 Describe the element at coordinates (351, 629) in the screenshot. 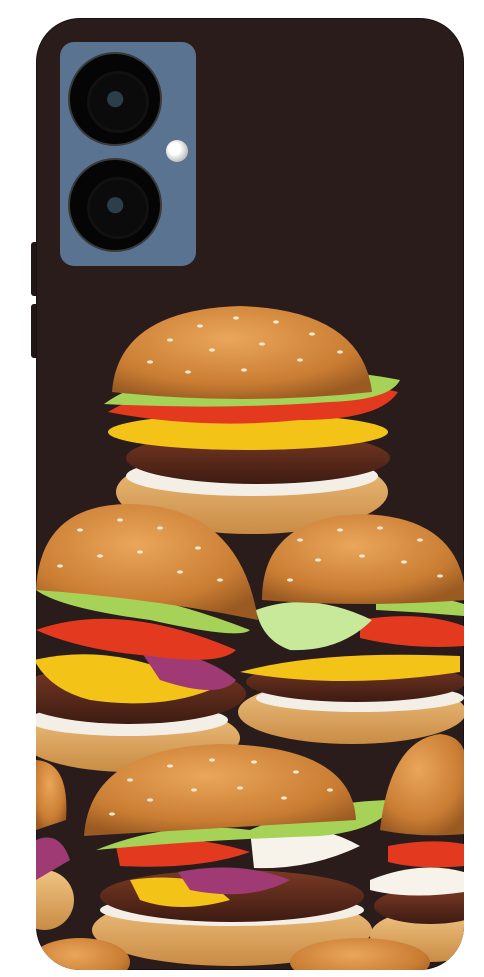

I see `burger-middle-right` at that location.